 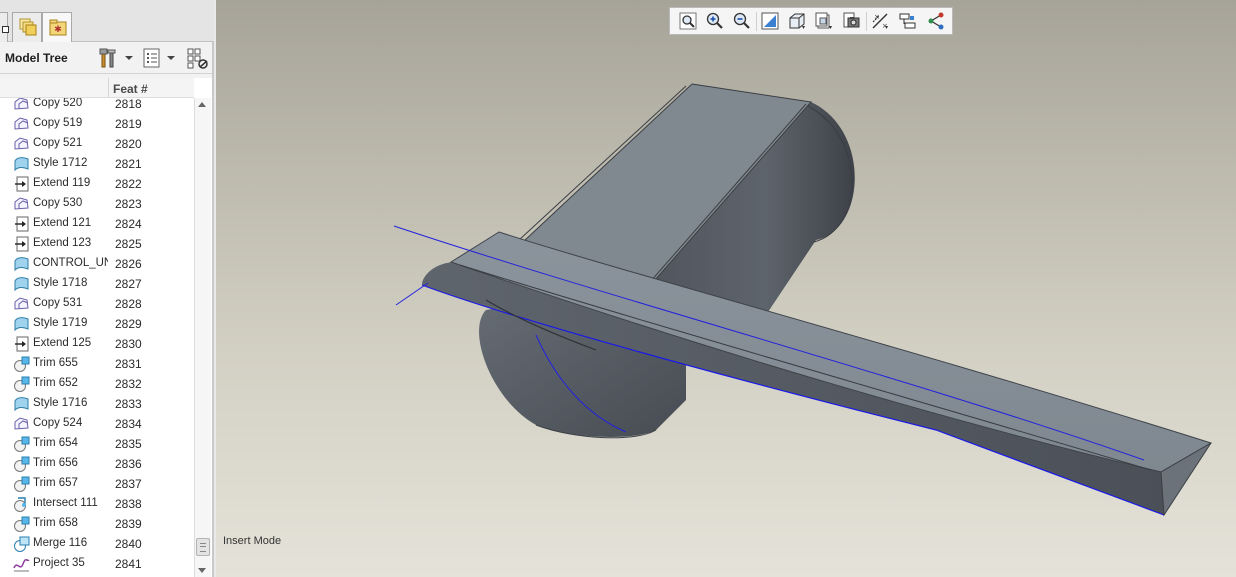 I want to click on tree-row: Extend 119 2822, so click(x=97, y=184).